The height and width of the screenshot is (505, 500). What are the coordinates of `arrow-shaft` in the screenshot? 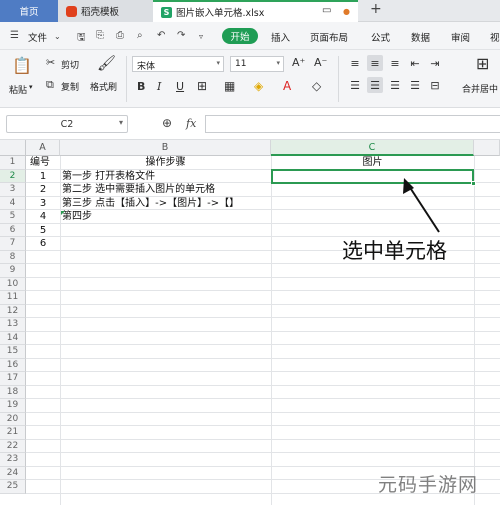 It's located at (424, 209).